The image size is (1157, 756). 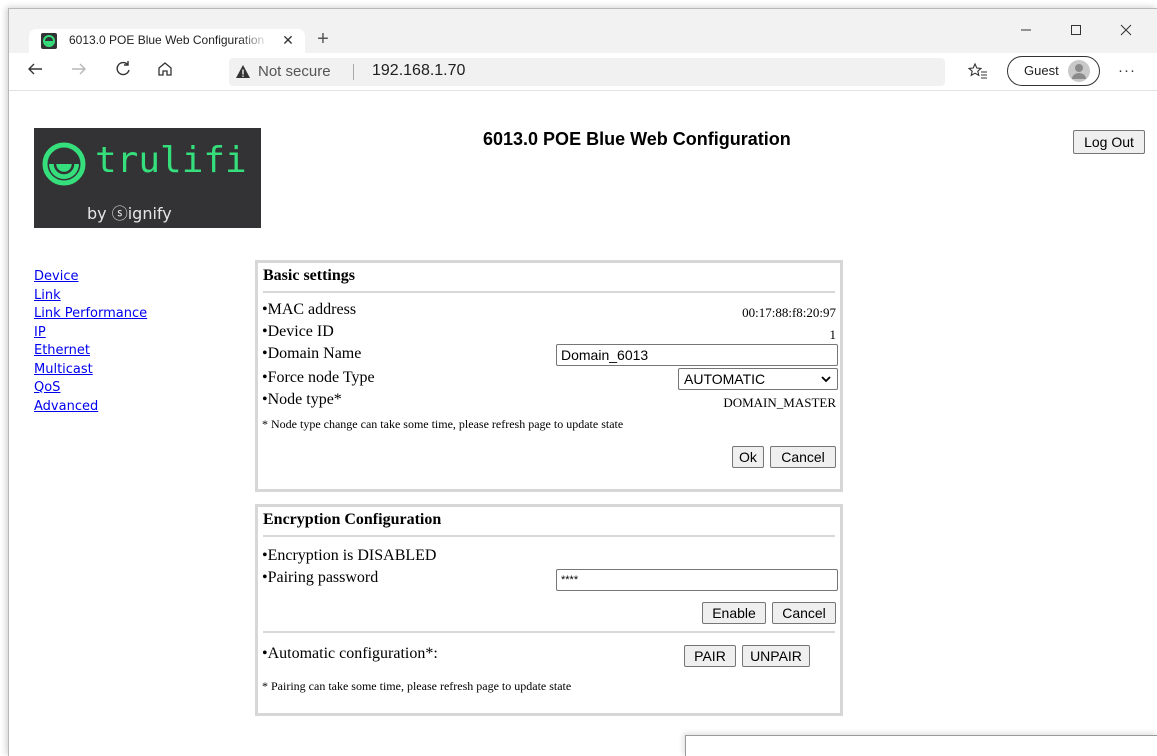 I want to click on not-secure-label: Not secure, so click(x=294, y=71).